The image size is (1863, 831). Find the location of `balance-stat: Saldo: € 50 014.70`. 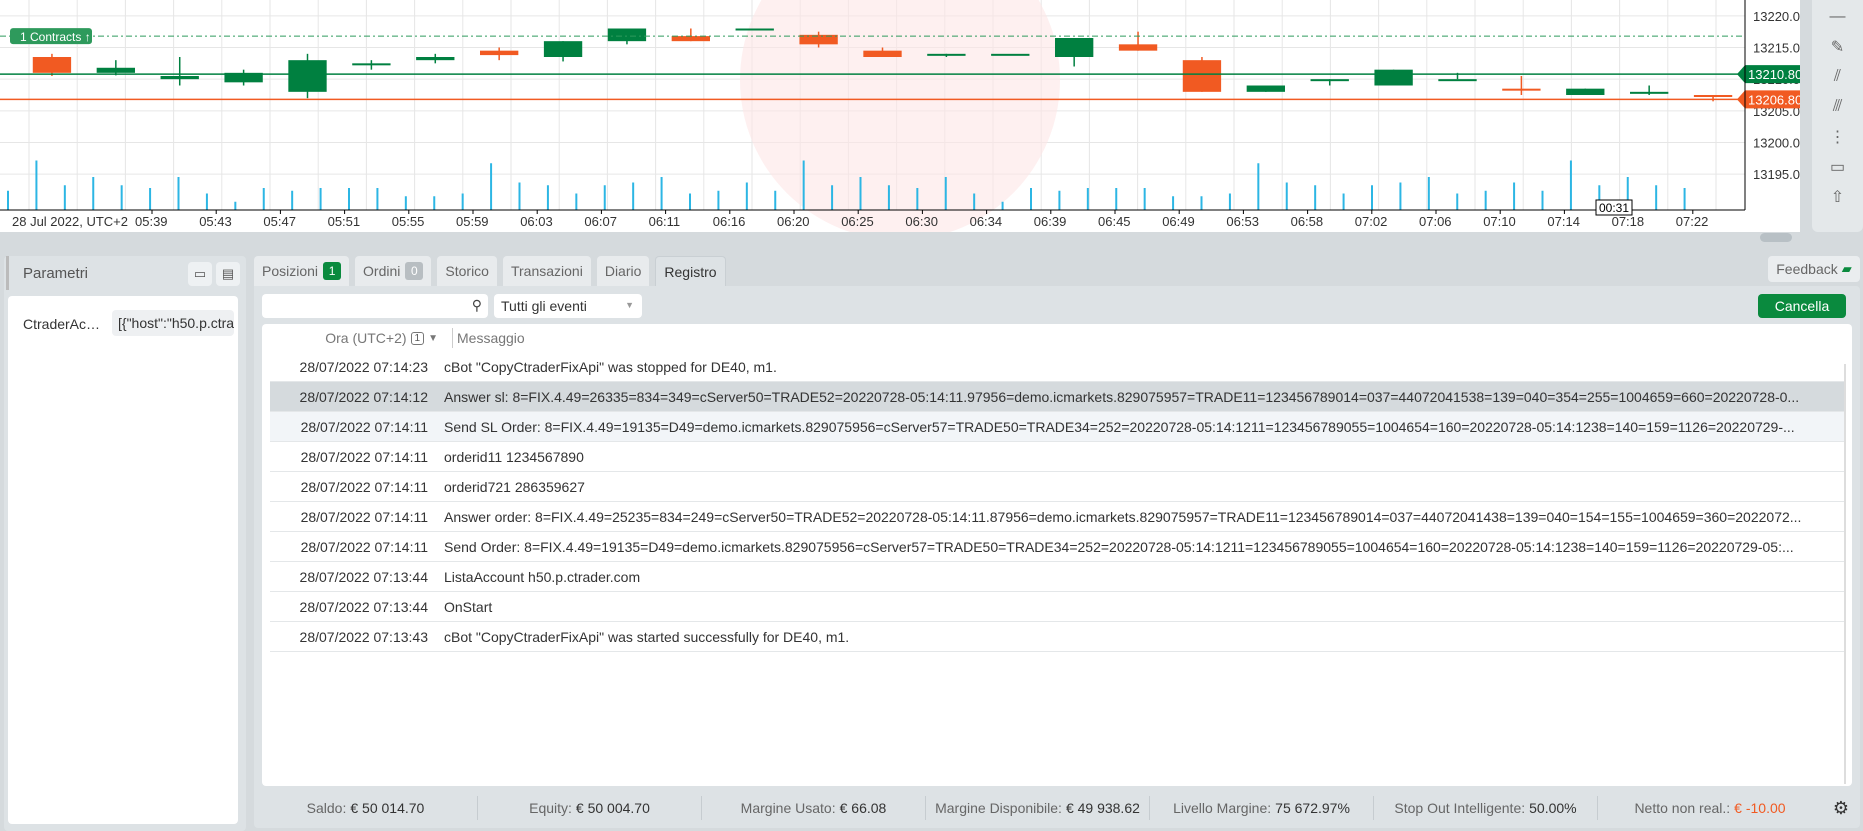

balance-stat: Saldo: € 50 014.70 is located at coordinates (366, 808).